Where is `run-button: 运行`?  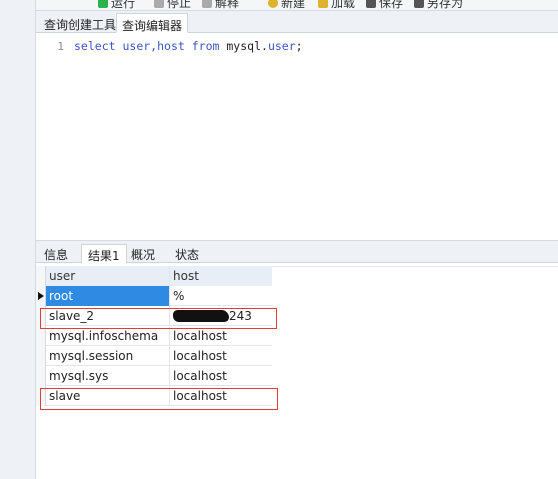 run-button: 运行 is located at coordinates (116, 5).